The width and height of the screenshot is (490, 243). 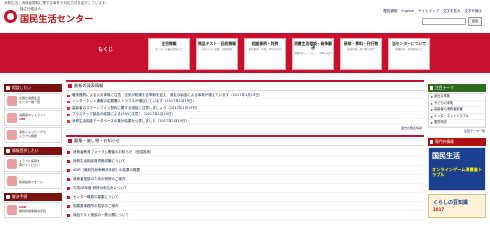 What do you see at coordinates (313, 46) in the screenshot?
I see `nav-item-title: 消費生活相談・紛争解決` at bounding box center [313, 46].